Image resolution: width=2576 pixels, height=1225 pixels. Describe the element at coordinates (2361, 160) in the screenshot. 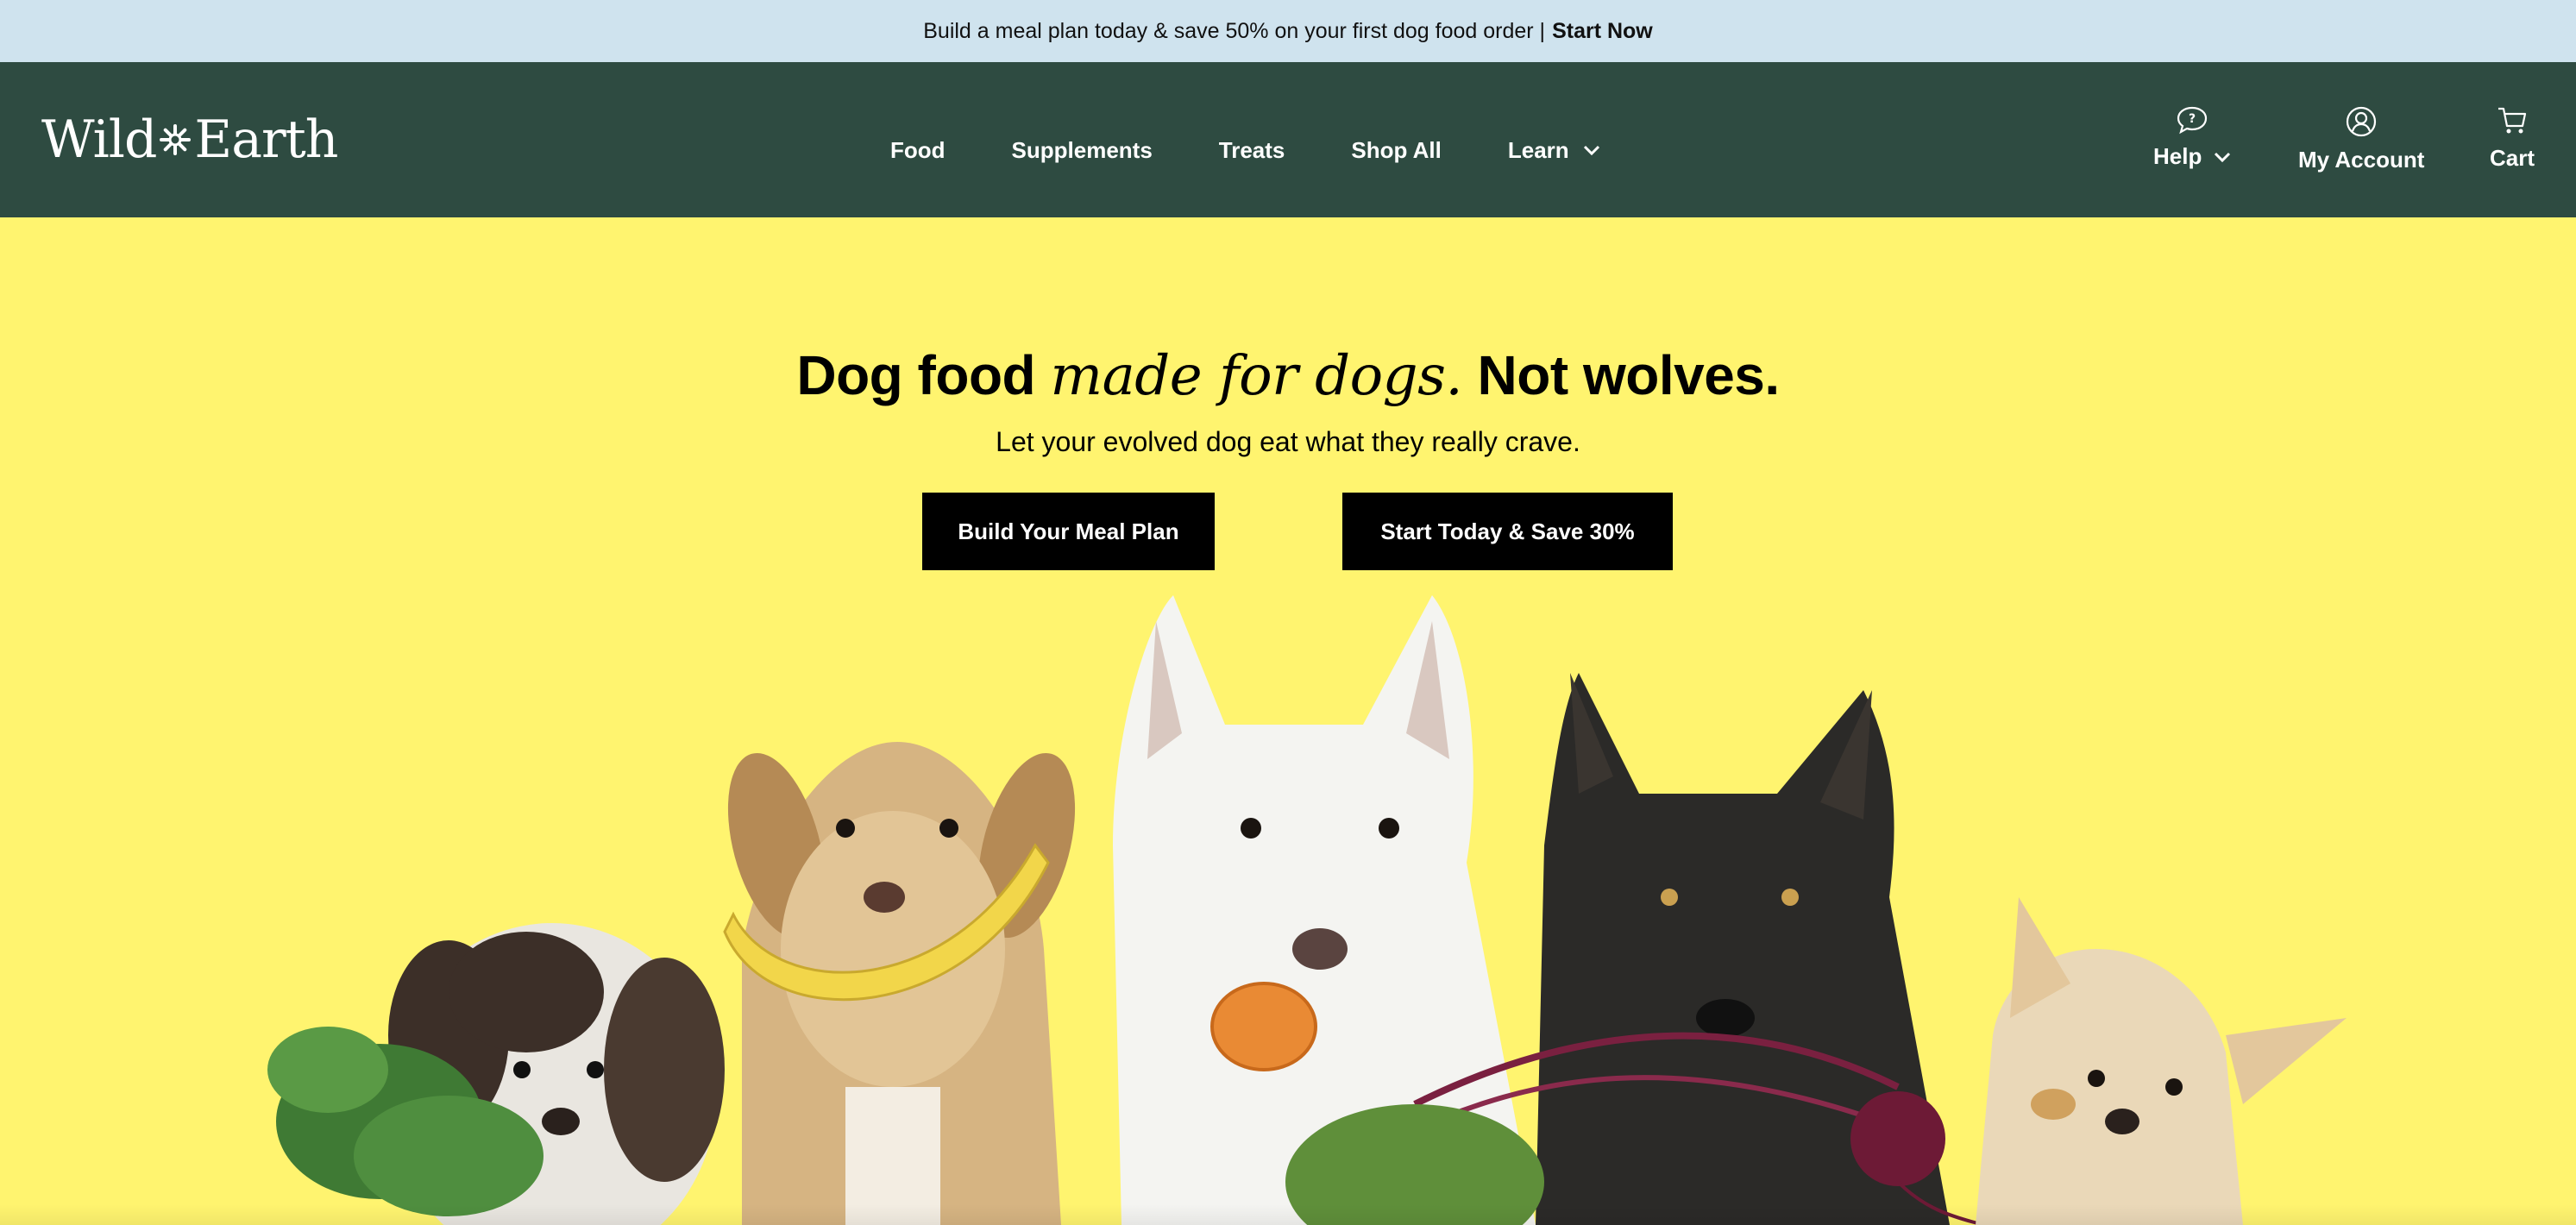

I see `my-account-label: My Account` at that location.